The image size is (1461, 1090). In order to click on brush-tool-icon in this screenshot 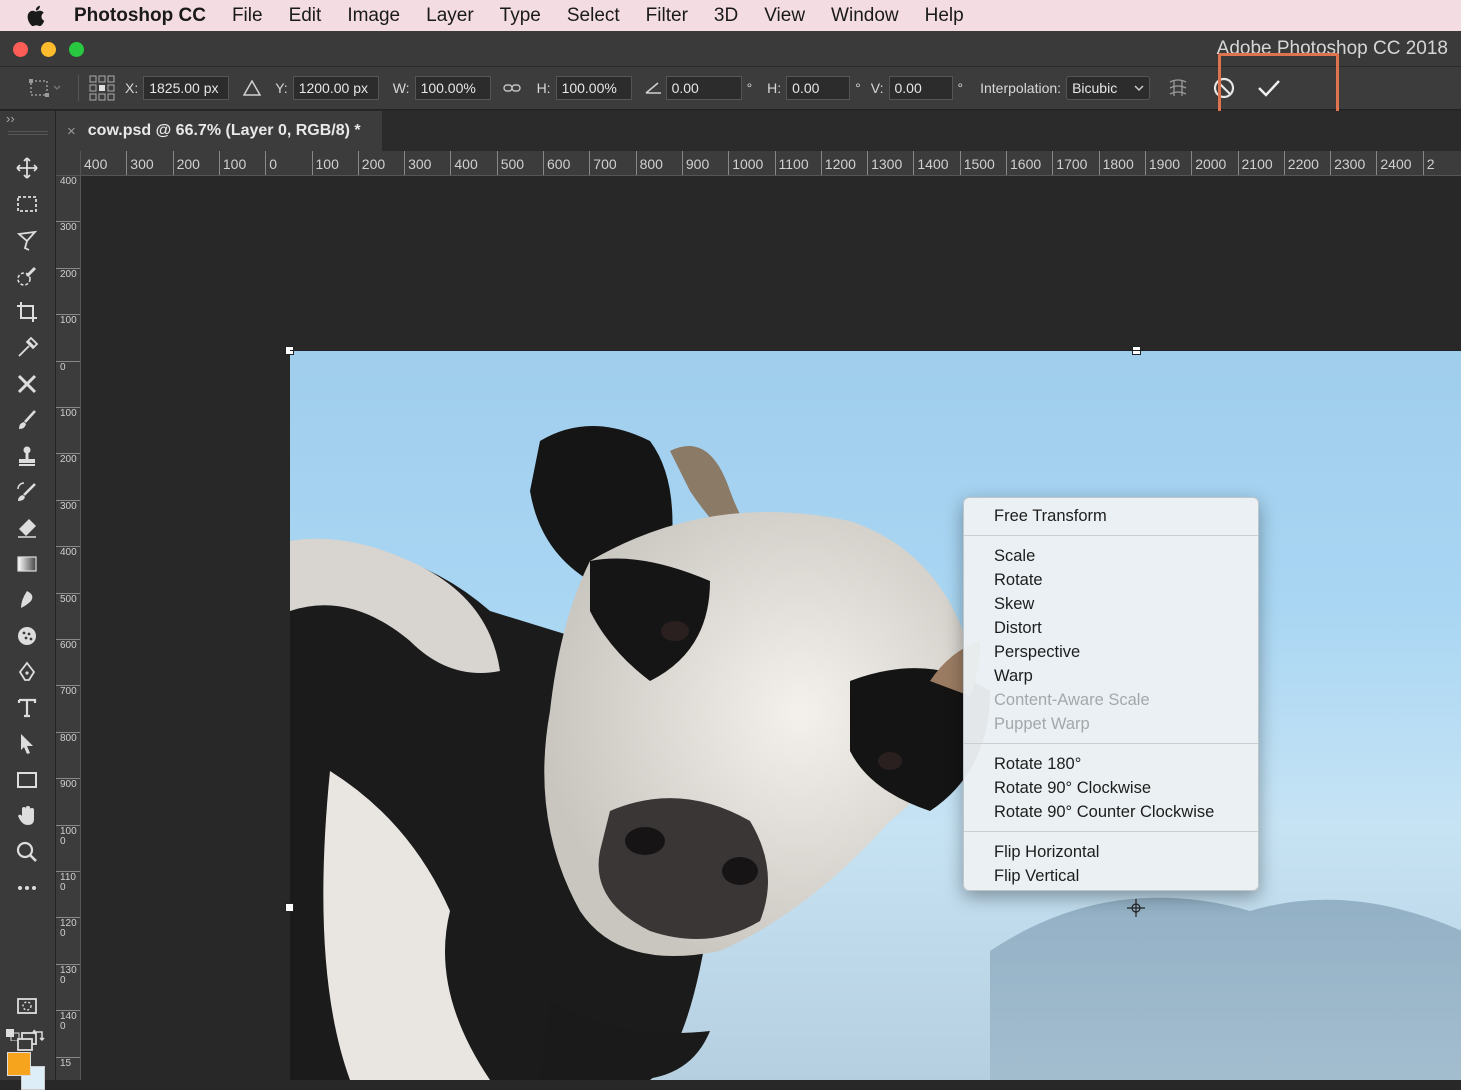, I will do `click(27, 420)`.